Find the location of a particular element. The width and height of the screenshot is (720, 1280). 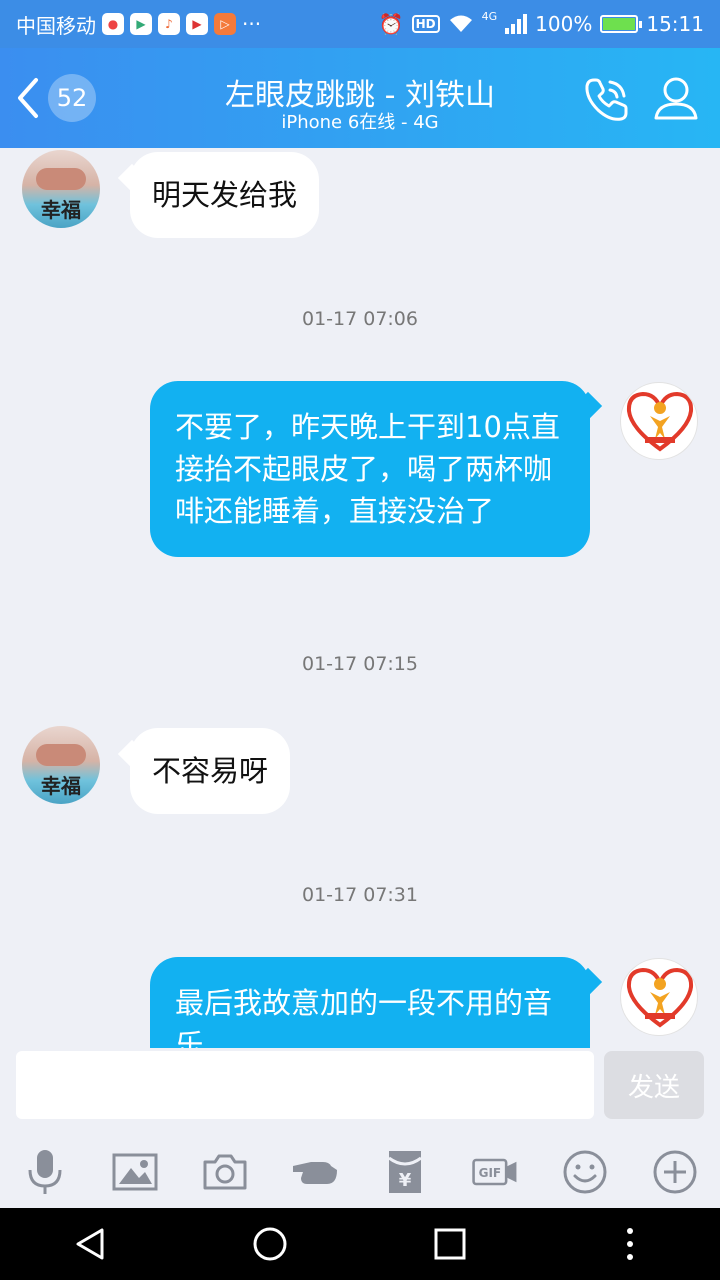

voice-button is located at coordinates (45, 1172).